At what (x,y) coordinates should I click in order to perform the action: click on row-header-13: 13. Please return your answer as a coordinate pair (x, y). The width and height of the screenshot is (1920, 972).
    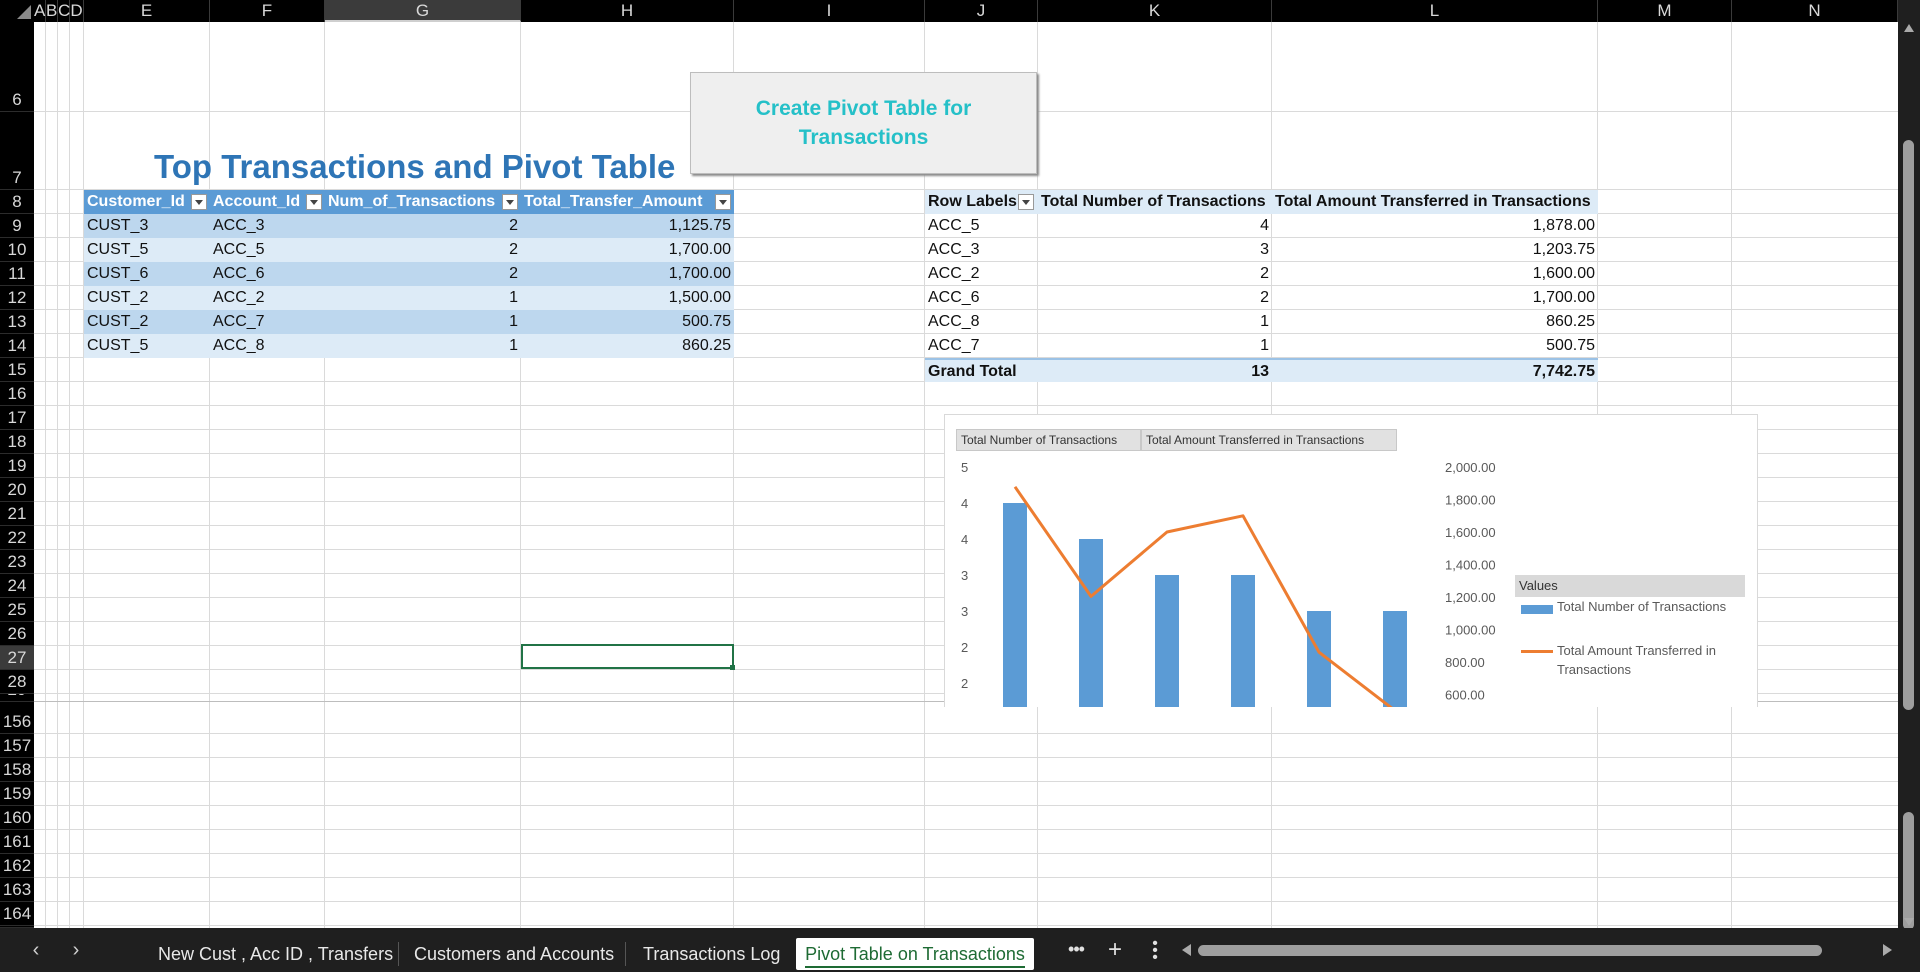
    Looking at the image, I should click on (17, 322).